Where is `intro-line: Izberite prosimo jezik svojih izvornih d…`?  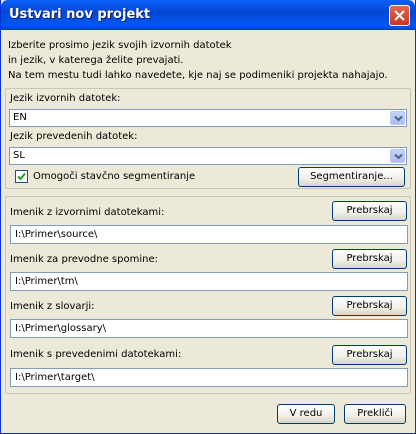
intro-line: Izberite prosimo jezik svojih izvornih d… is located at coordinates (120, 45).